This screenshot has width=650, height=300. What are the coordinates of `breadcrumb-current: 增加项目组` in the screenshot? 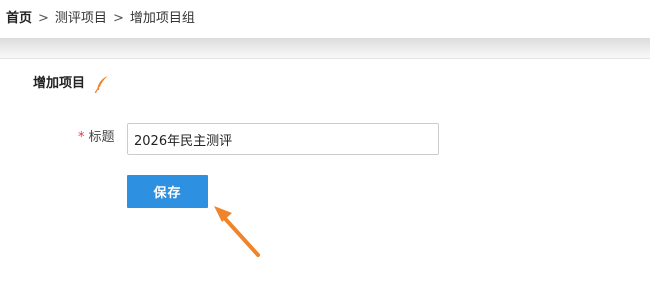 It's located at (162, 18).